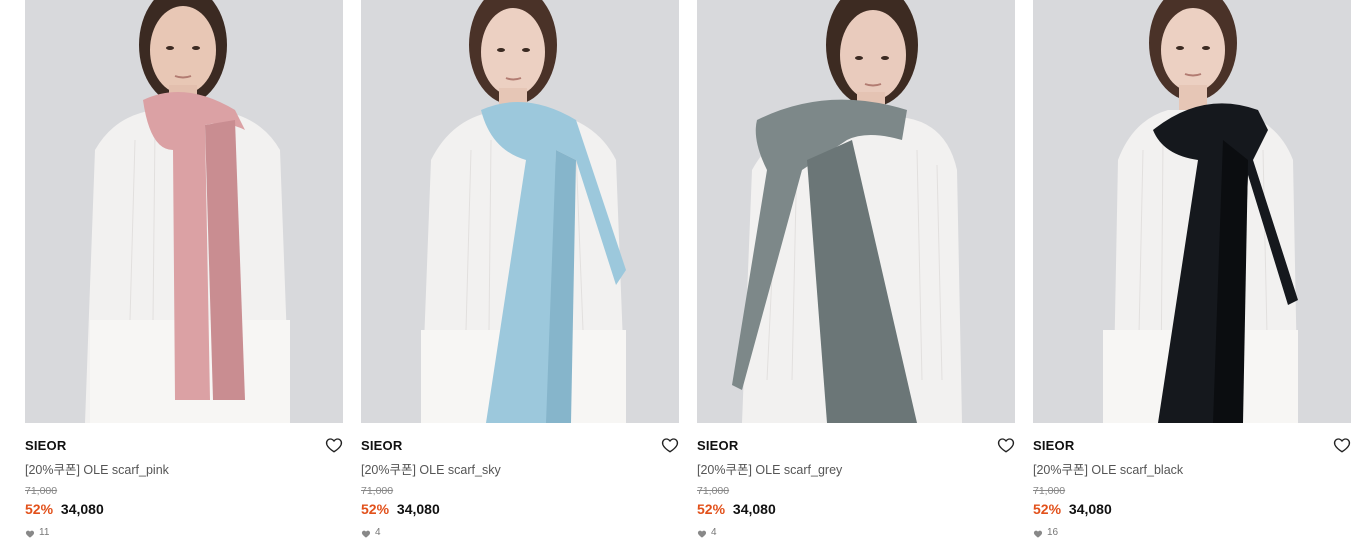  Describe the element at coordinates (1192, 533) in the screenshot. I see `likes-count: 16` at that location.